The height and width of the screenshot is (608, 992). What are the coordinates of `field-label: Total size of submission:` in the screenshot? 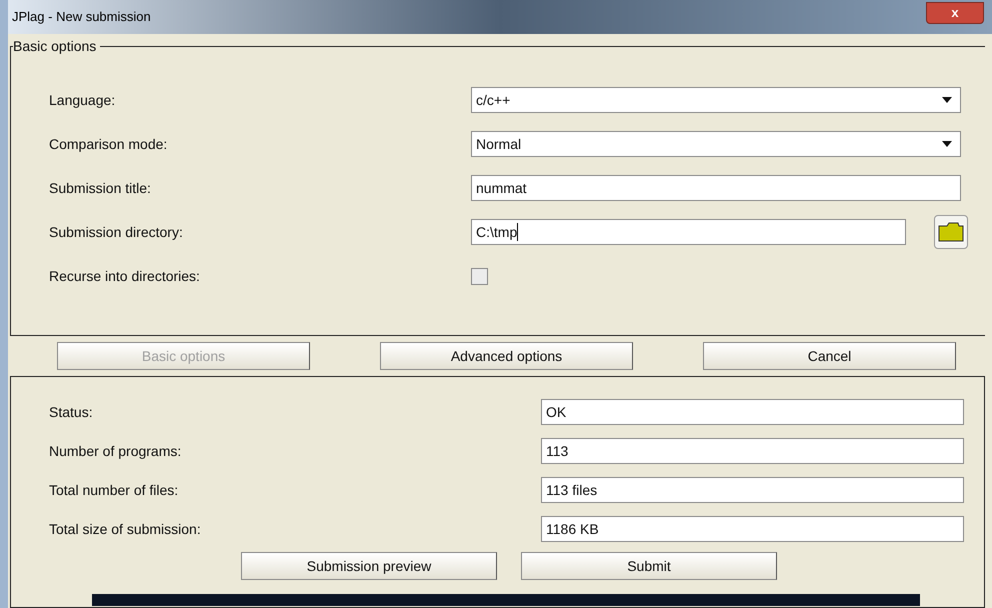 It's located at (125, 529).